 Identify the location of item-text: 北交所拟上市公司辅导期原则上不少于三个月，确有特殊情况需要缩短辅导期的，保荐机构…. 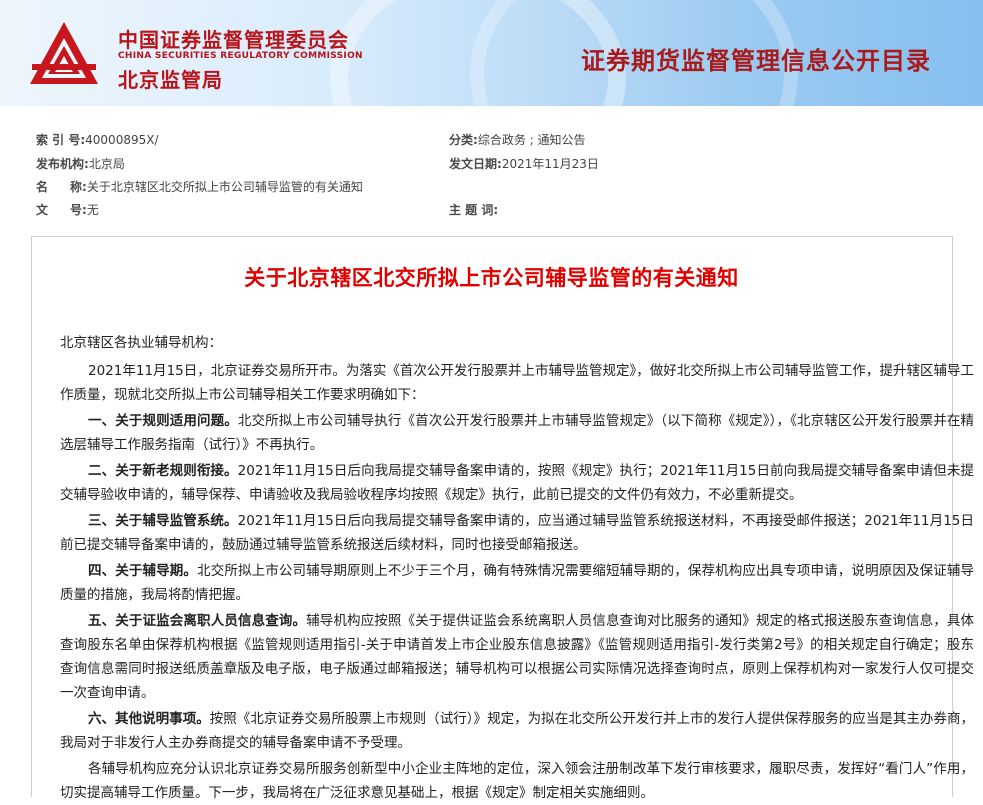
(517, 583).